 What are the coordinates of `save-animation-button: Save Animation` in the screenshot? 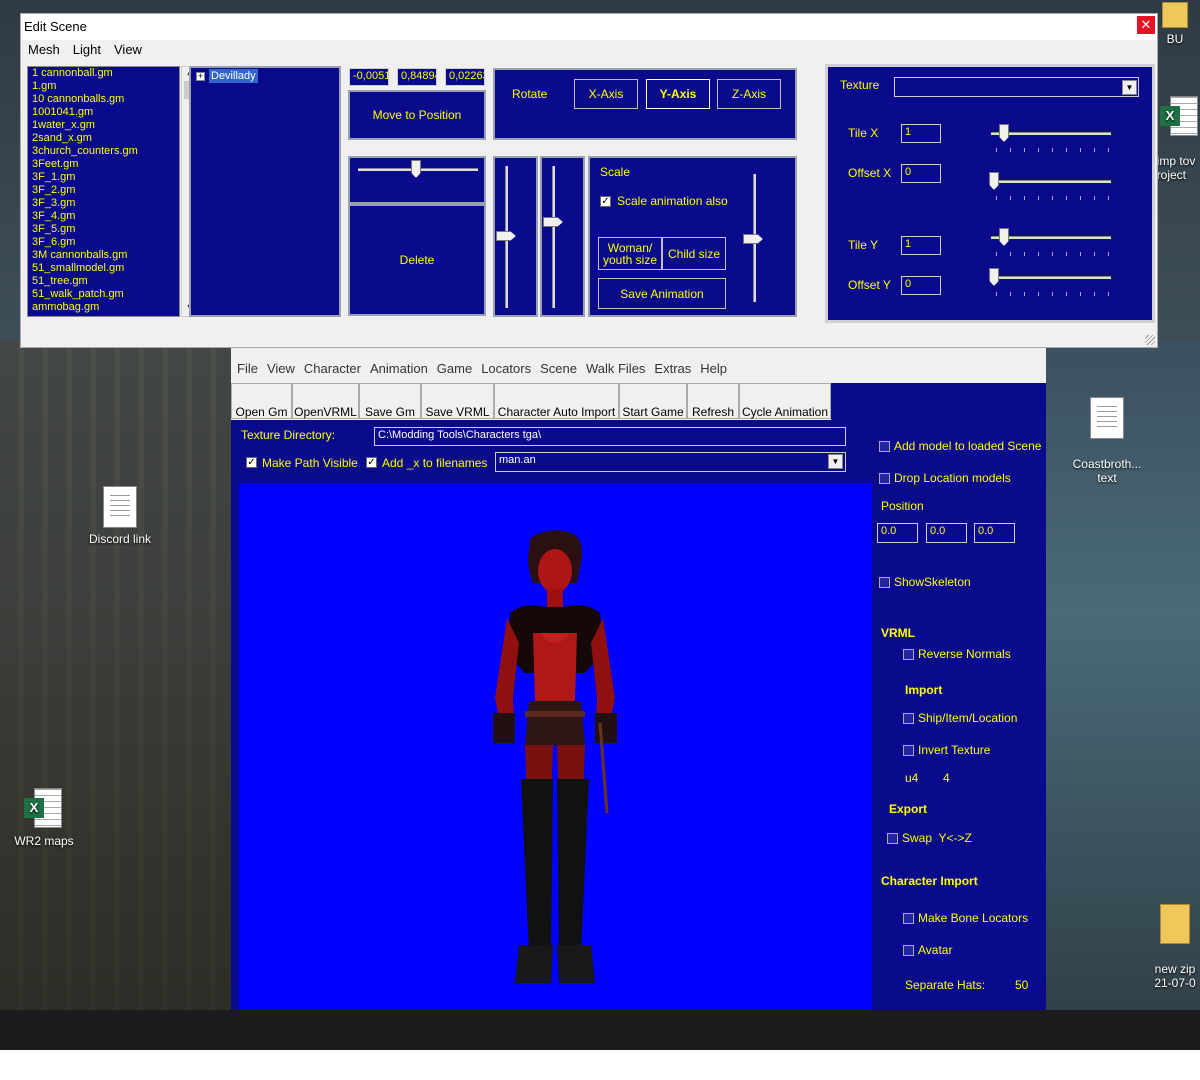 It's located at (662, 293).